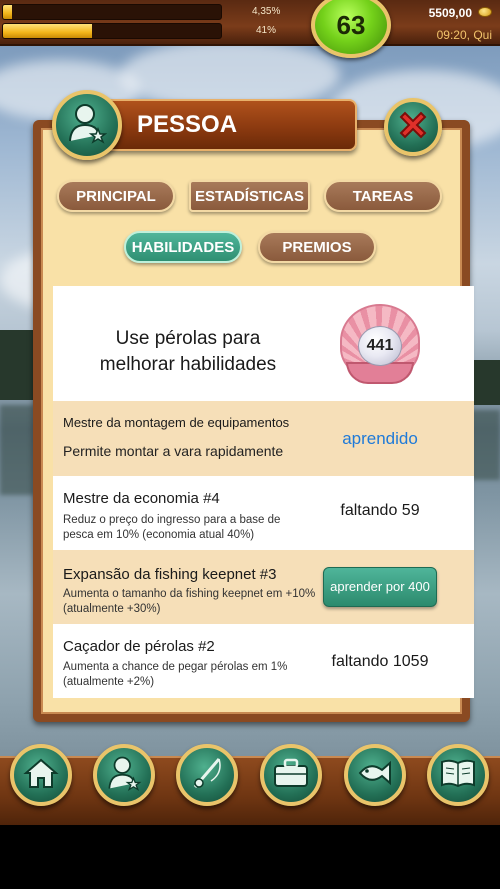 The height and width of the screenshot is (889, 500). Describe the element at coordinates (464, 35) in the screenshot. I see `game-clock: 09:20, Qui` at that location.